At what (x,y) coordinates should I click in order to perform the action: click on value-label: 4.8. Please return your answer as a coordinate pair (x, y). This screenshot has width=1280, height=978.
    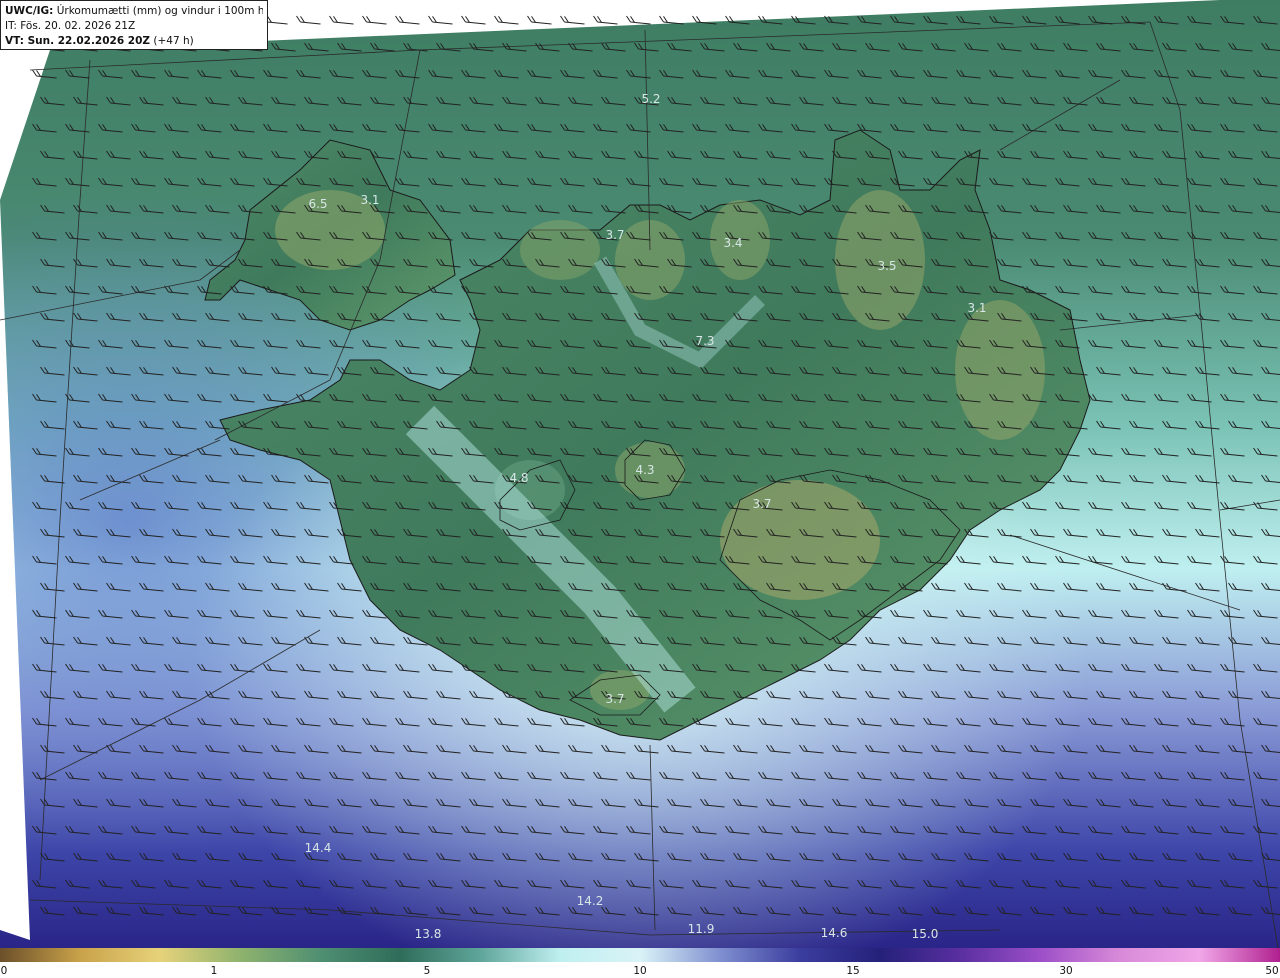
    Looking at the image, I should click on (518, 478).